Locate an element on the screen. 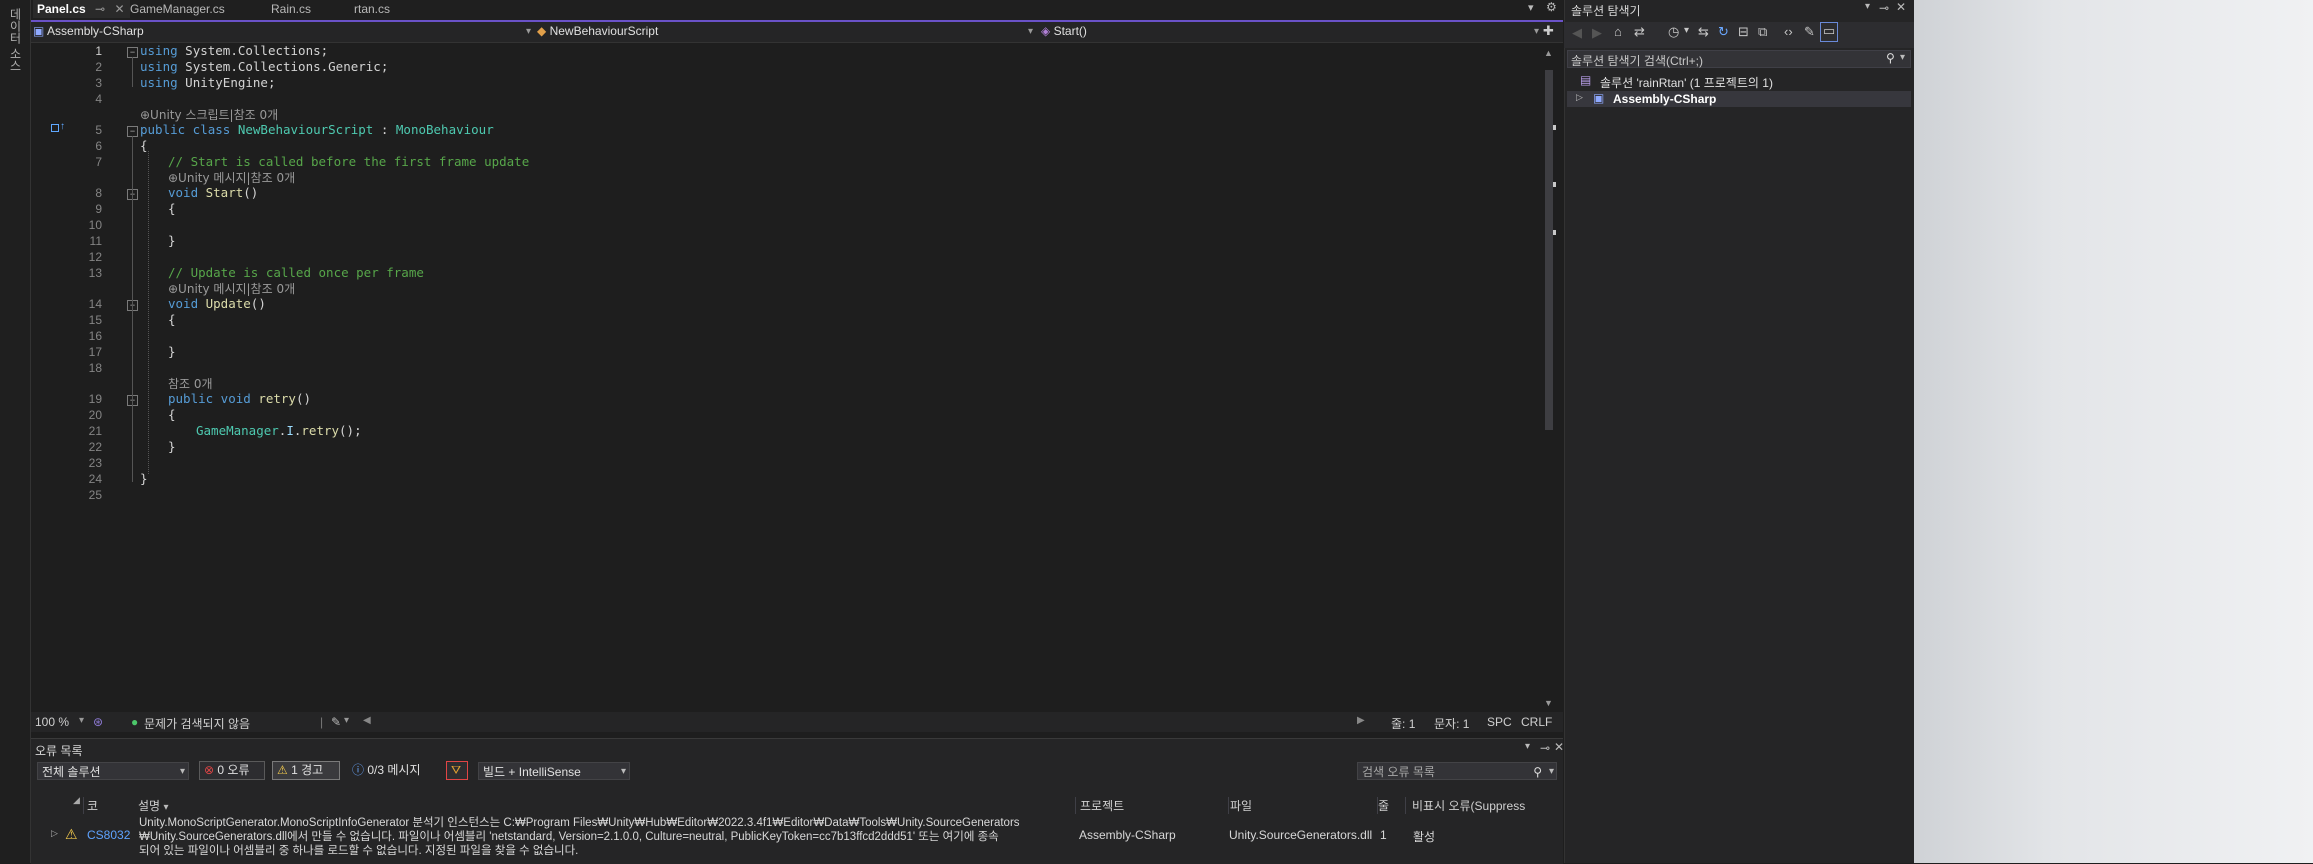  column-header-description: 설명 ▾ is located at coordinates (605, 805).